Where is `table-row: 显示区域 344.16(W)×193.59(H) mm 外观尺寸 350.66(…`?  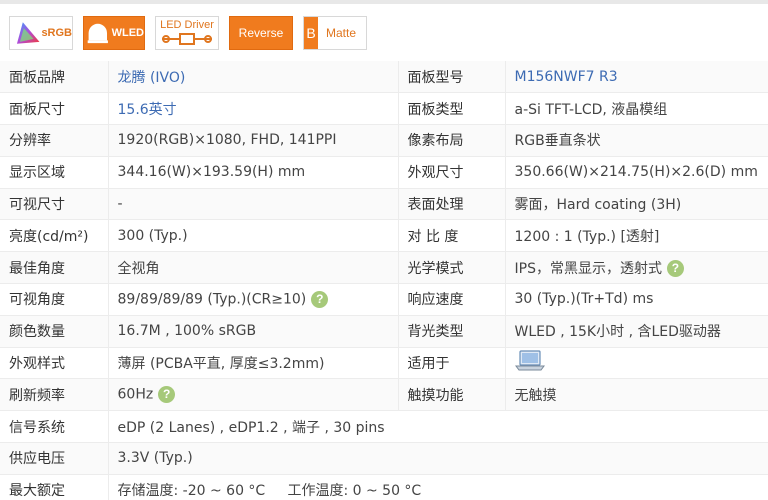
table-row: 显示区域 344.16(W)×193.59(H) mm 外观尺寸 350.66(… is located at coordinates (384, 172).